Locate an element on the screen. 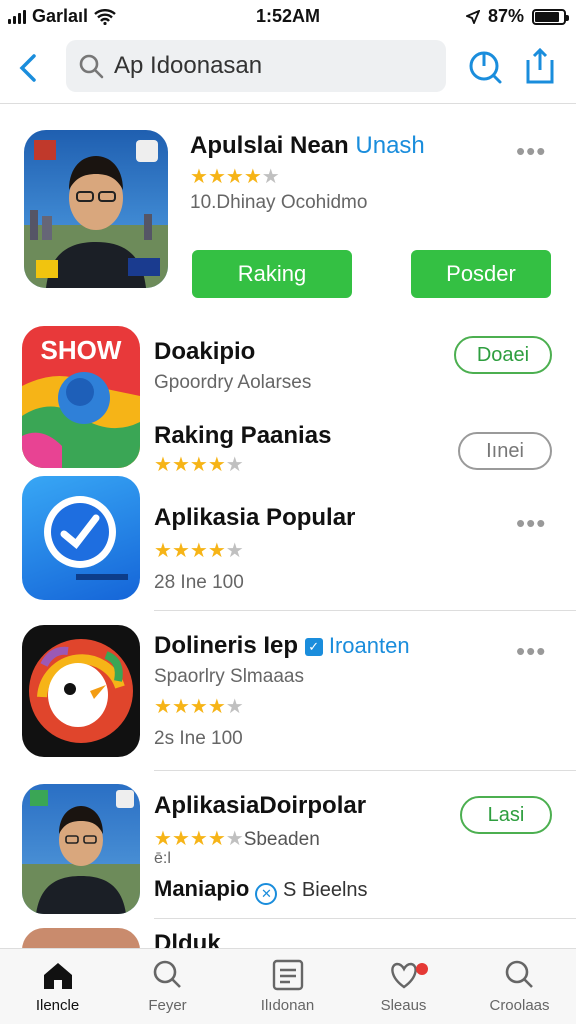 This screenshot has height=1024, width=576. row1-action-button: Doaei is located at coordinates (503, 355).